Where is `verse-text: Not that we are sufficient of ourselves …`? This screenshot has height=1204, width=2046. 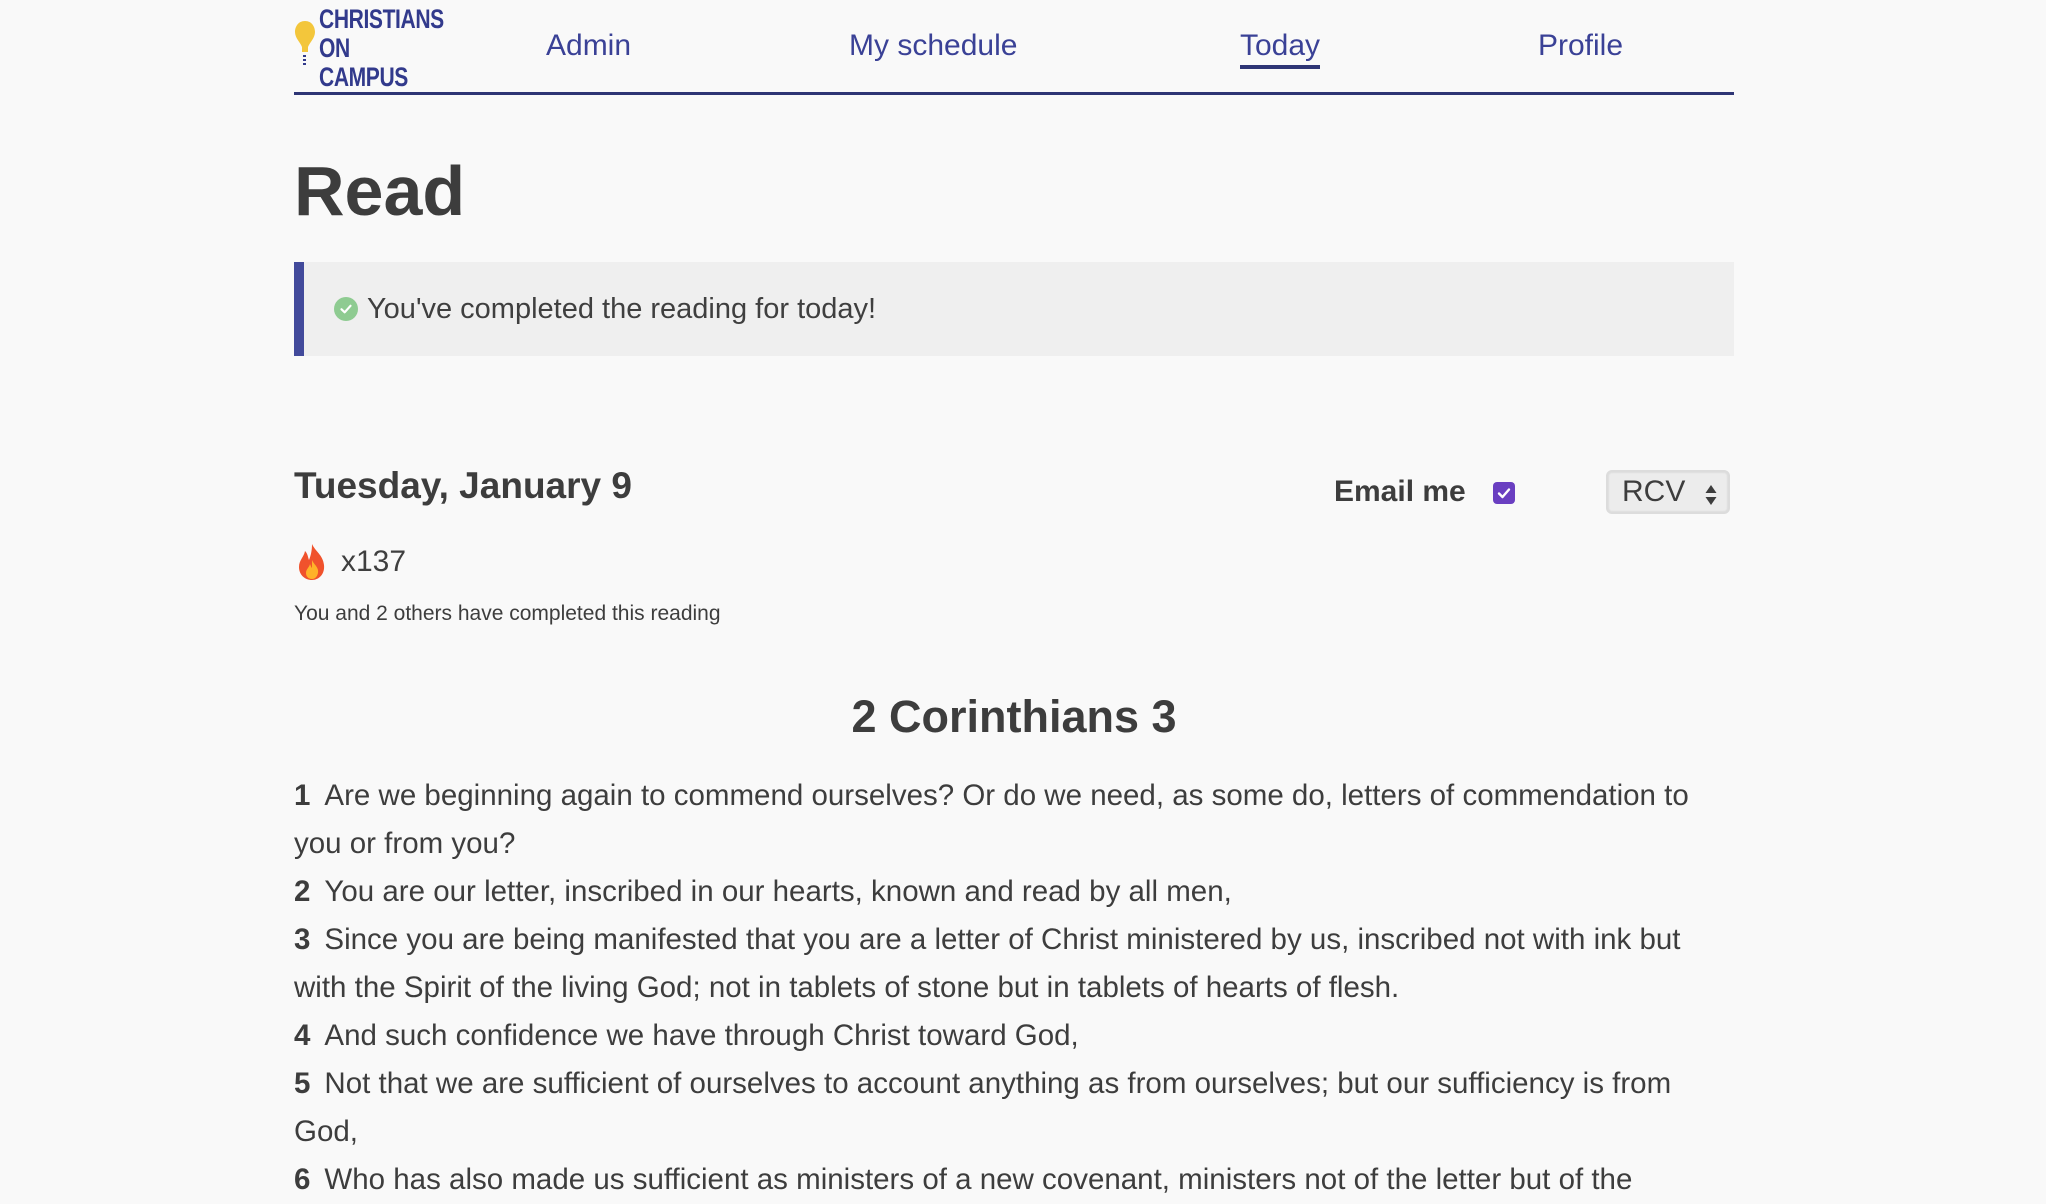
verse-text: Not that we are sufficient of ourselves … is located at coordinates (983, 1107).